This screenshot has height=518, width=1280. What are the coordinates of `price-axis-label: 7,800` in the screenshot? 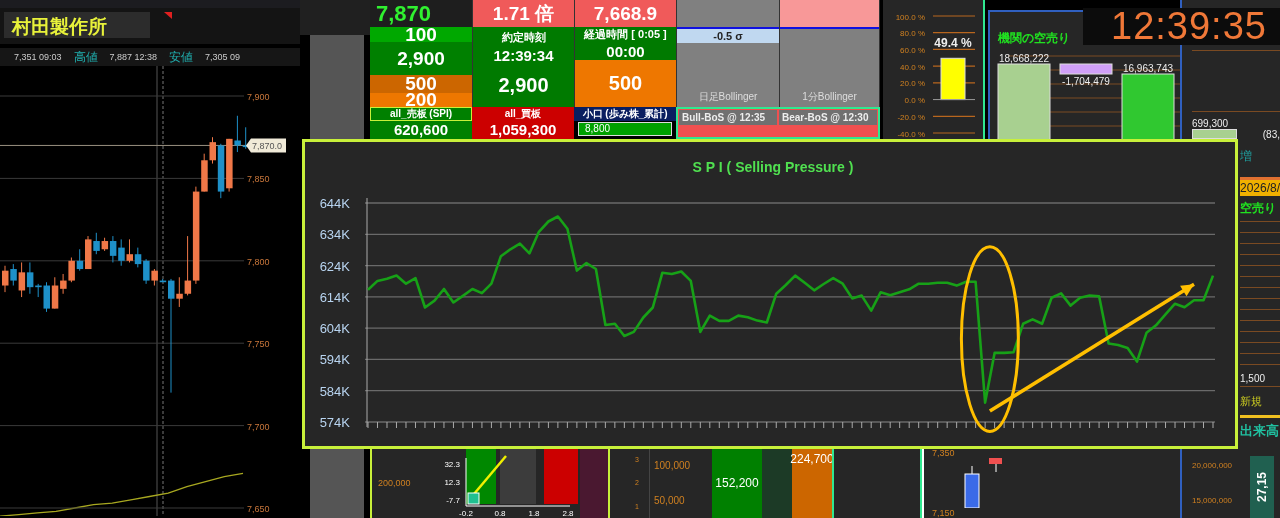 It's located at (258, 261).